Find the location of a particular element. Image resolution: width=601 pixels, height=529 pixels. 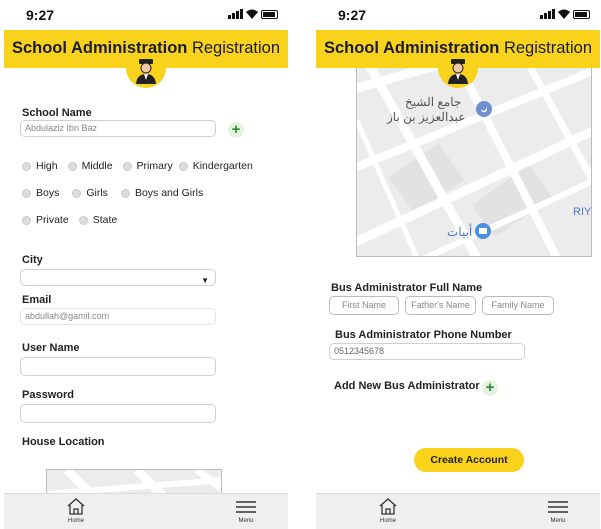

add-bus-admin-button: + is located at coordinates (490, 388).